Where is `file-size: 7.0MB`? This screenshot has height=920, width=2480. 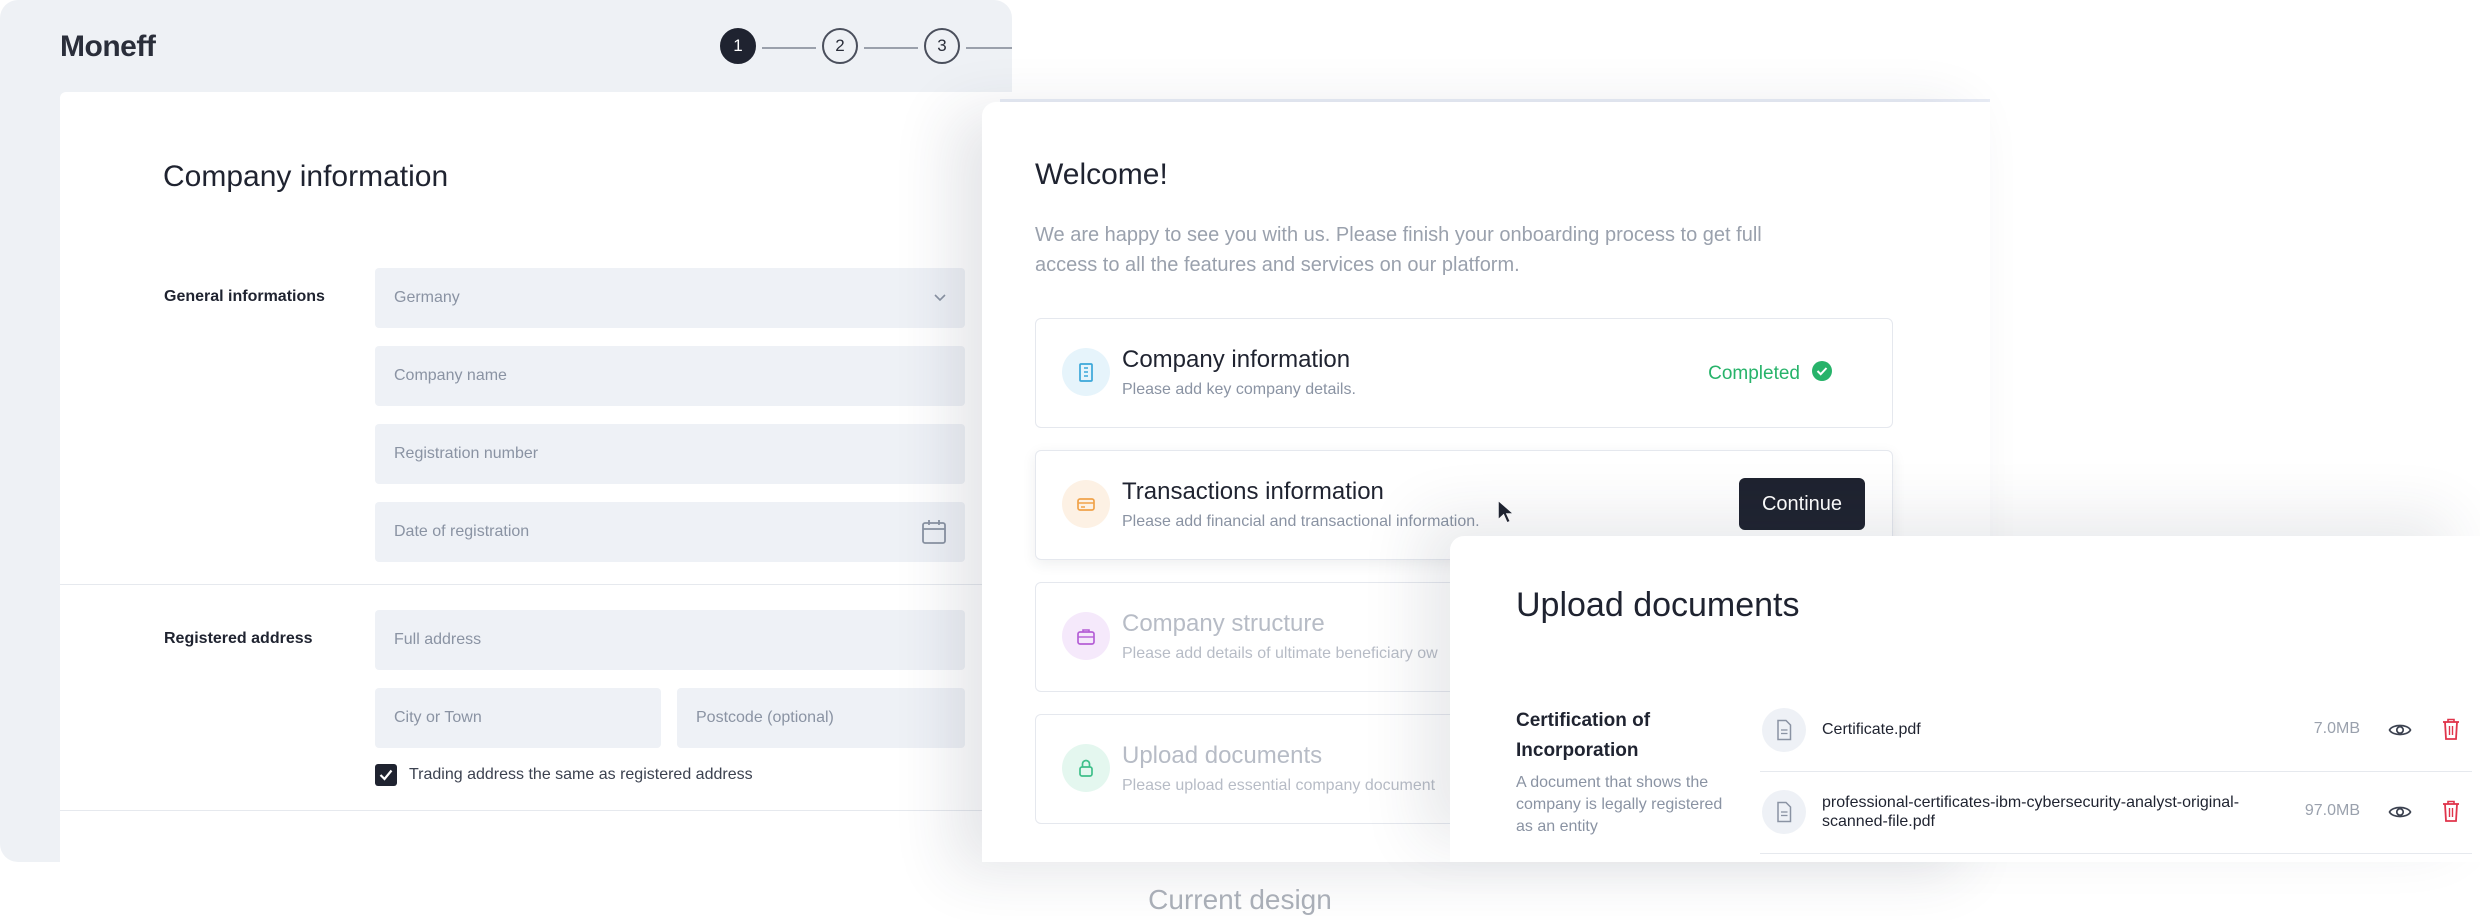
file-size: 7.0MB is located at coordinates (2336, 728).